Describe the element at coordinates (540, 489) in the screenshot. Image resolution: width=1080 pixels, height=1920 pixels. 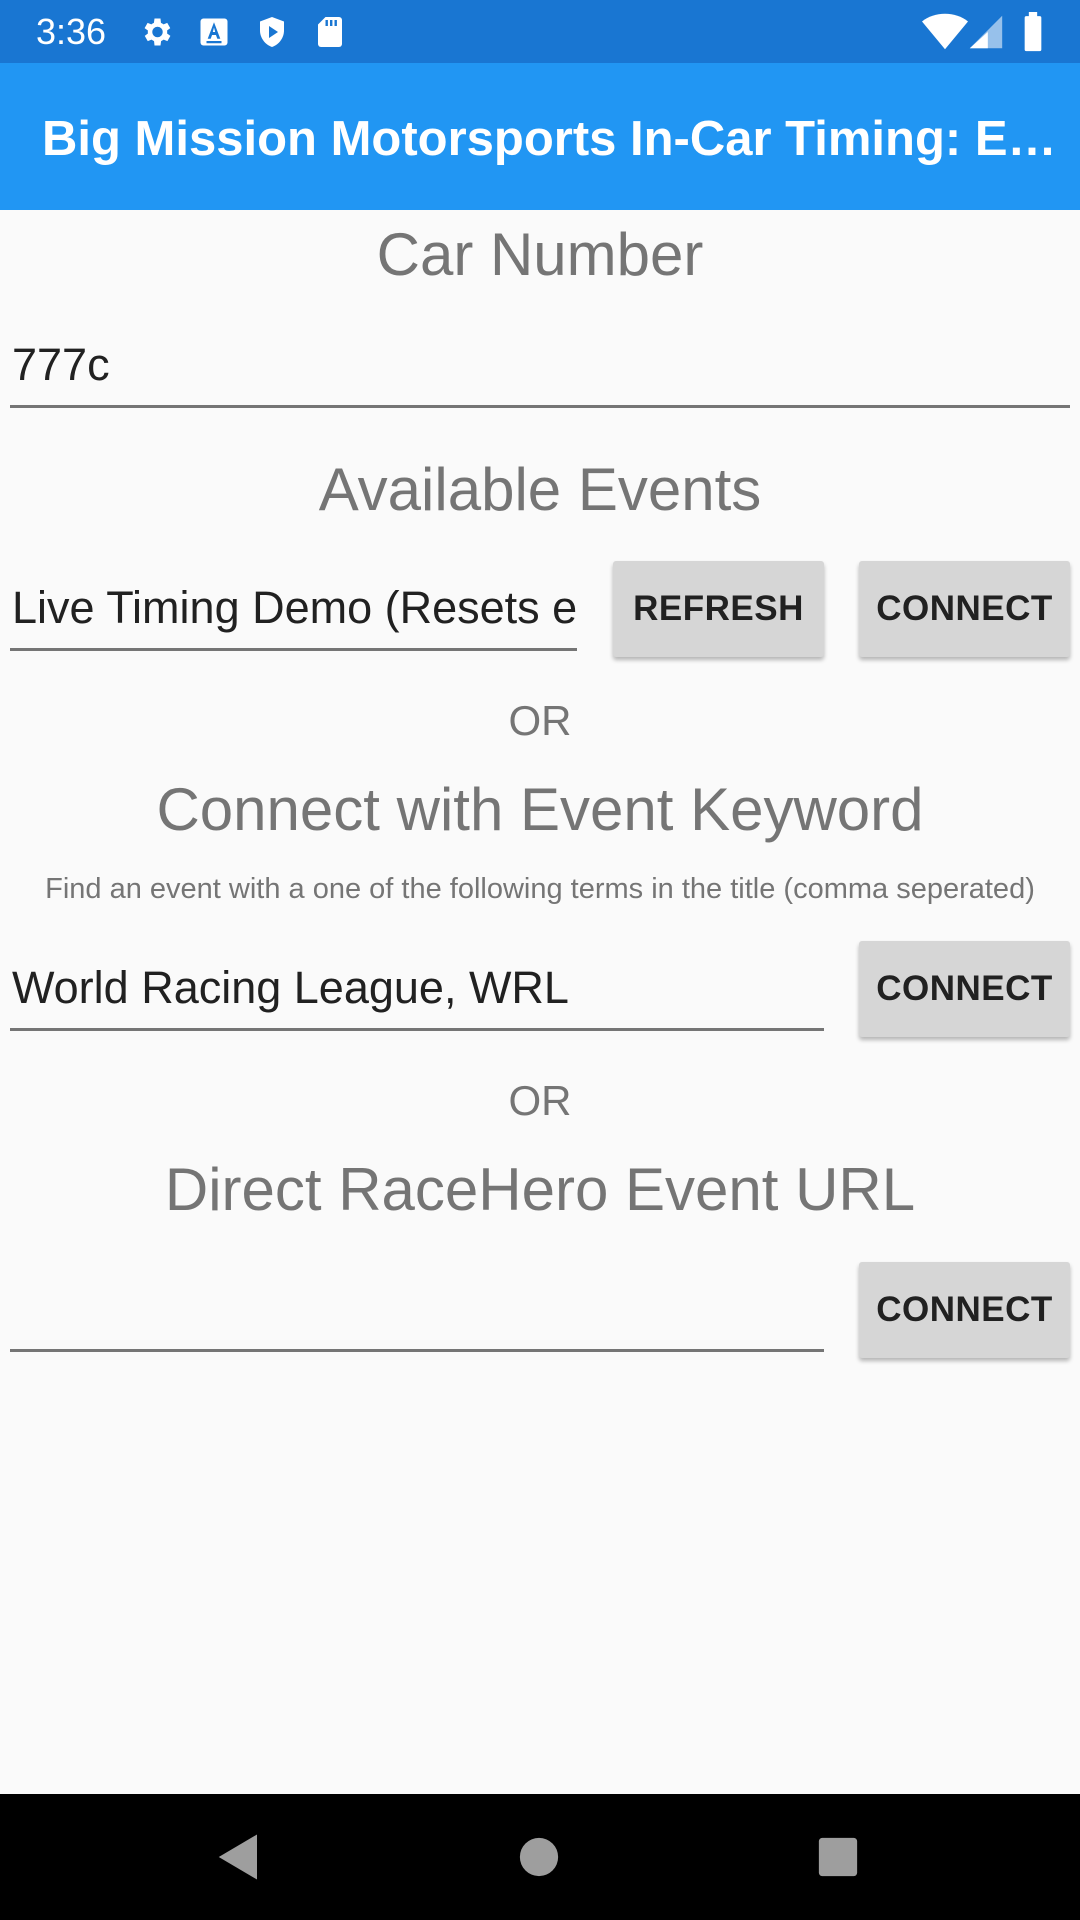
I see `available-events-heading: Available Events` at that location.